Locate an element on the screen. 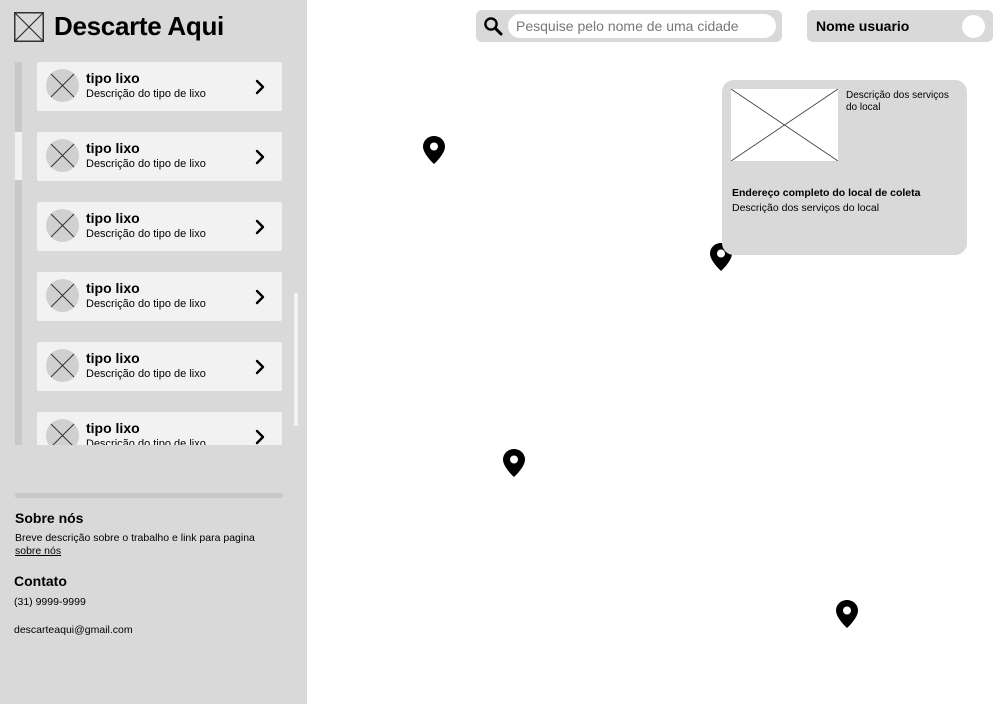  search-icon is located at coordinates (493, 26).